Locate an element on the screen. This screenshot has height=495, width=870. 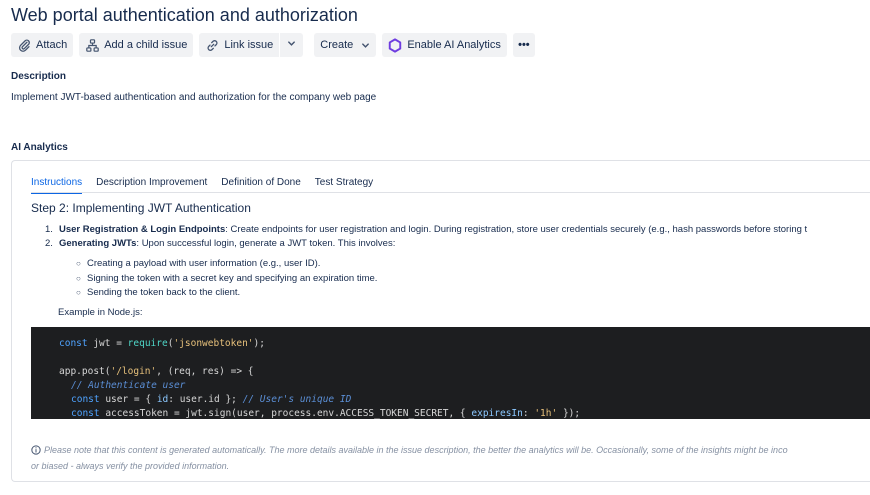
link-issue-button: Link issue is located at coordinates (239, 45).